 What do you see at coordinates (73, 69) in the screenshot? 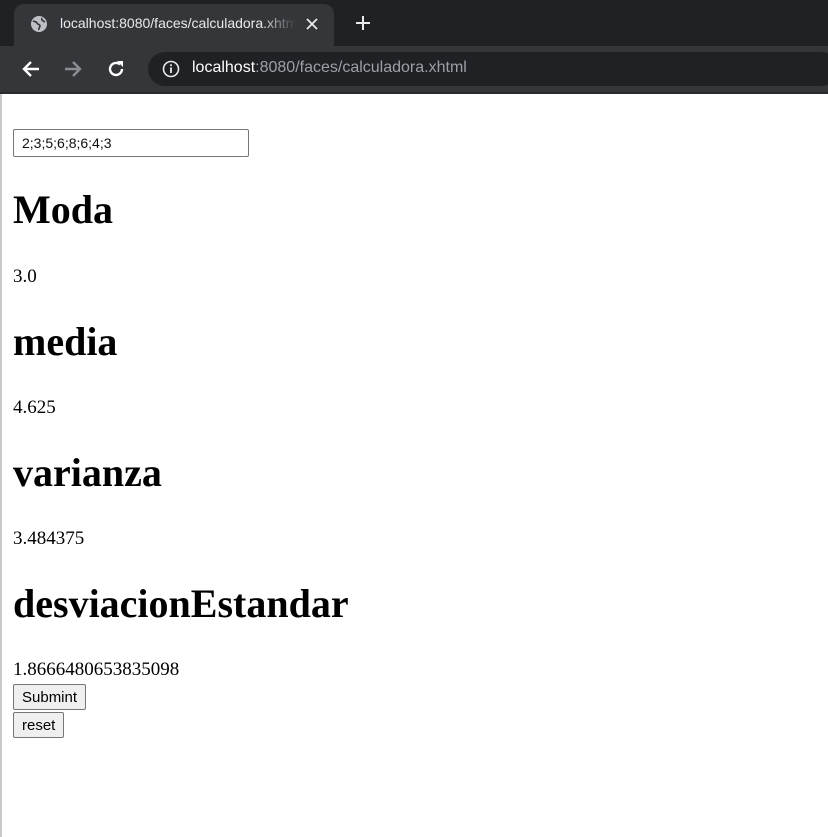
I see `forward-arrow-icon` at bounding box center [73, 69].